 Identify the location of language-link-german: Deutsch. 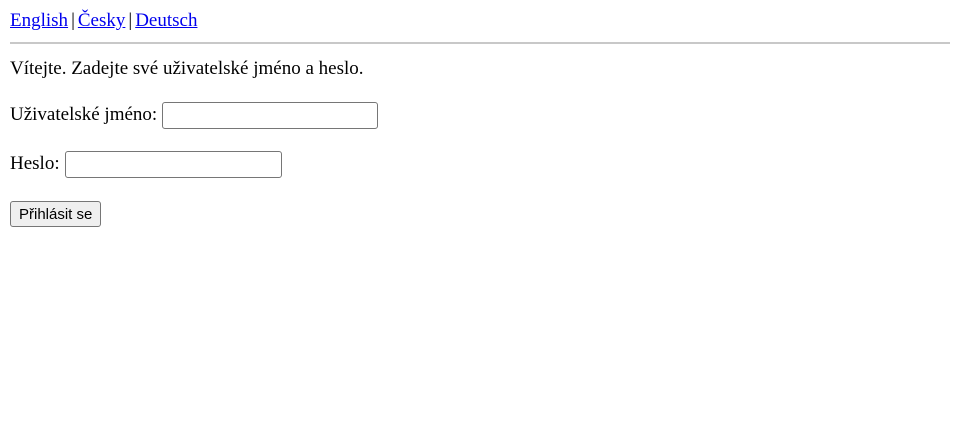
(166, 20).